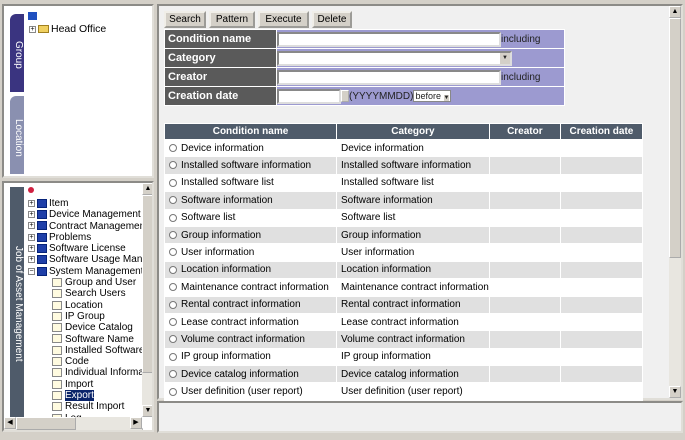  What do you see at coordinates (85, 214) in the screenshot?
I see `tree-item: + Device Management` at bounding box center [85, 214].